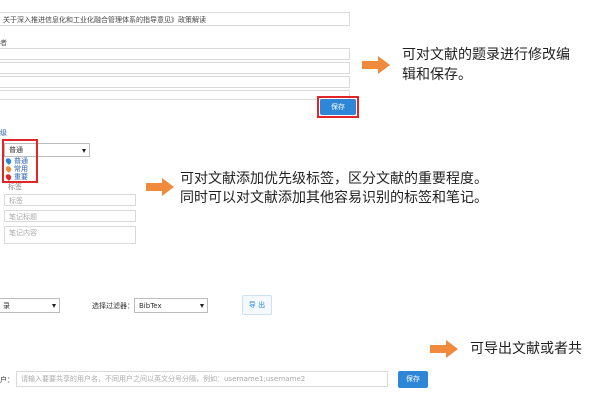 This screenshot has height=400, width=600. What do you see at coordinates (171, 305) in the screenshot?
I see `filter-select: BibTex` at bounding box center [171, 305].